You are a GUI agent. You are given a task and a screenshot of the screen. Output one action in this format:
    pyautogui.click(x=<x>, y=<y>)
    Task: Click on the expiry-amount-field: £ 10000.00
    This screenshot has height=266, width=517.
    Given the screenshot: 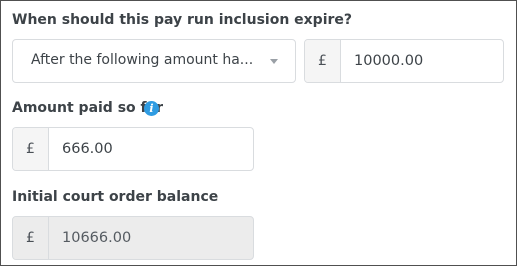 What is the action you would take?
    pyautogui.click(x=404, y=61)
    